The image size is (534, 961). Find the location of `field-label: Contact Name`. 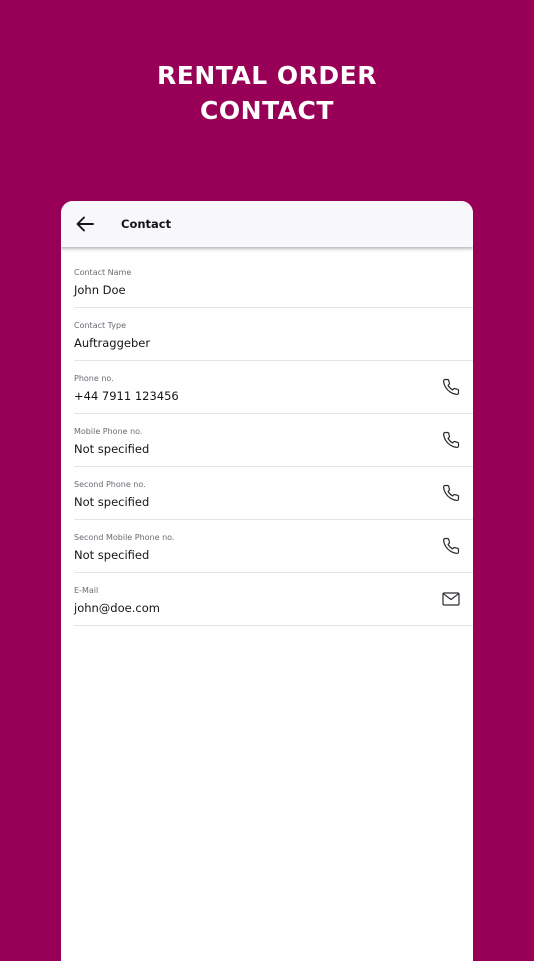

field-label: Contact Name is located at coordinates (103, 272).